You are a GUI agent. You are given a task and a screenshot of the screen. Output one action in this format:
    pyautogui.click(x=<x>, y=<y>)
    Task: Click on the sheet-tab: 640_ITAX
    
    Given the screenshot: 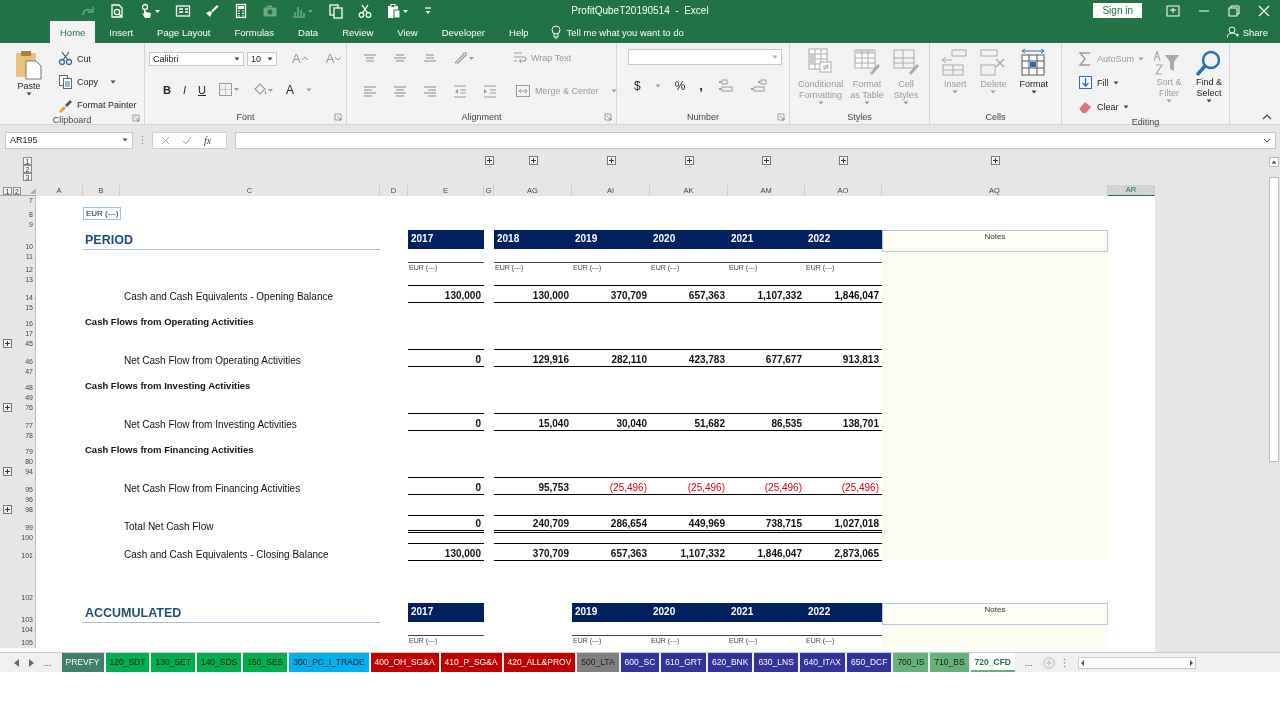 What is the action you would take?
    pyautogui.click(x=822, y=662)
    